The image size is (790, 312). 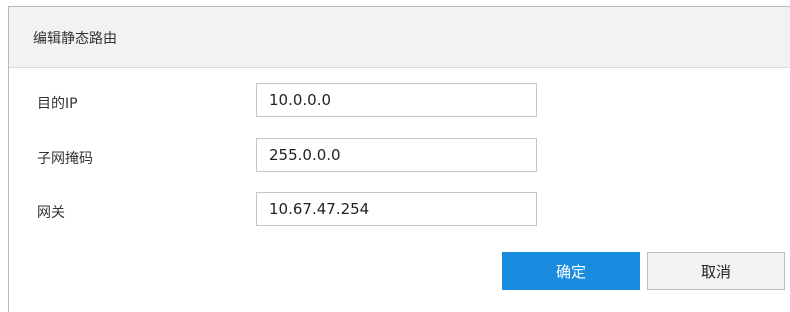 I want to click on dest-ip-input, so click(x=396, y=100).